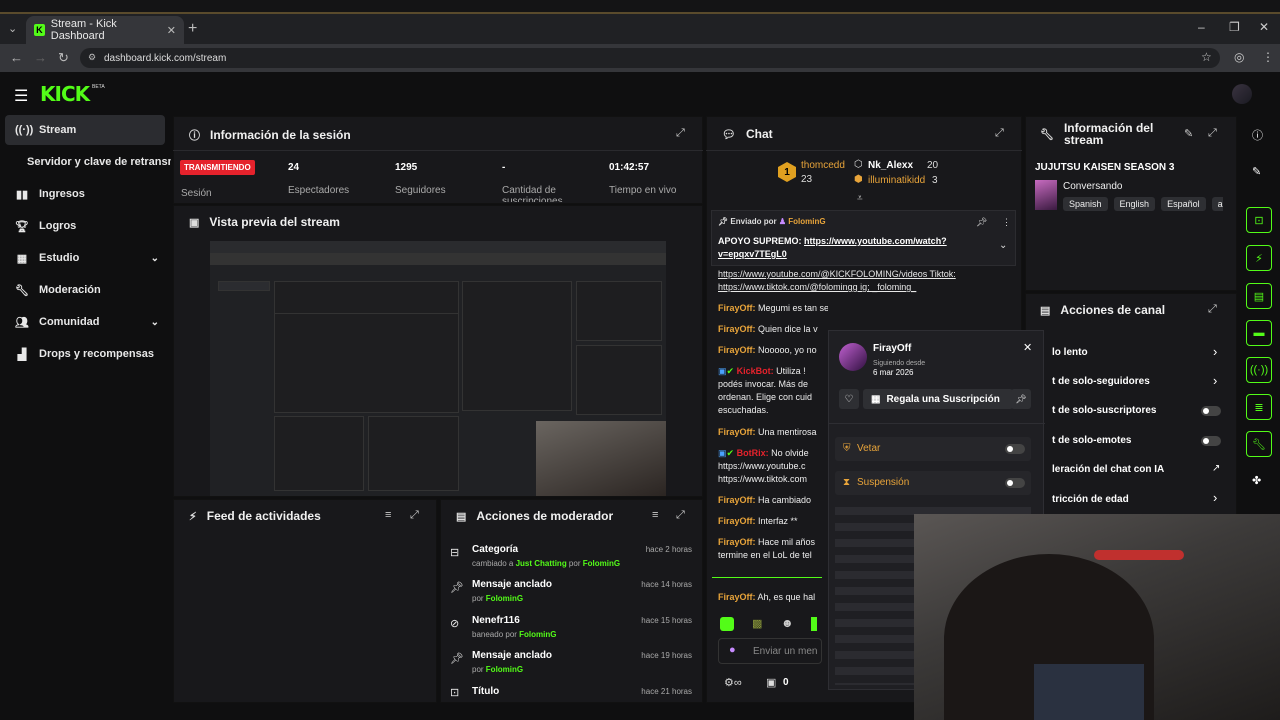 The height and width of the screenshot is (720, 1280). Describe the element at coordinates (85, 194) in the screenshot. I see `sidebar-item-ingresos: ▮▮ Ingresos` at that location.